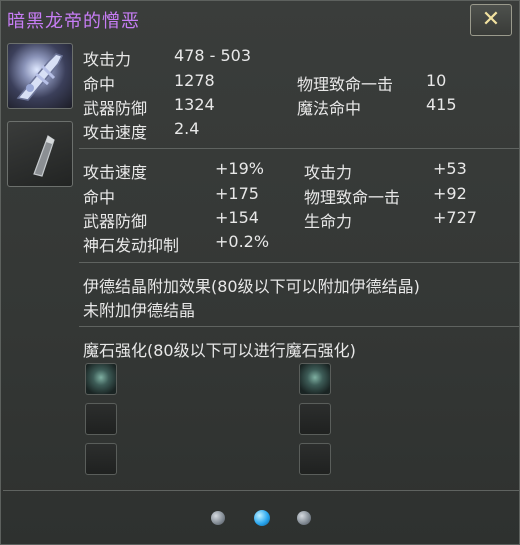 Image resolution: width=520 pixels, height=545 pixels. Describe the element at coordinates (441, 104) in the screenshot. I see `stat-magic-accuracy-value: 415` at that location.